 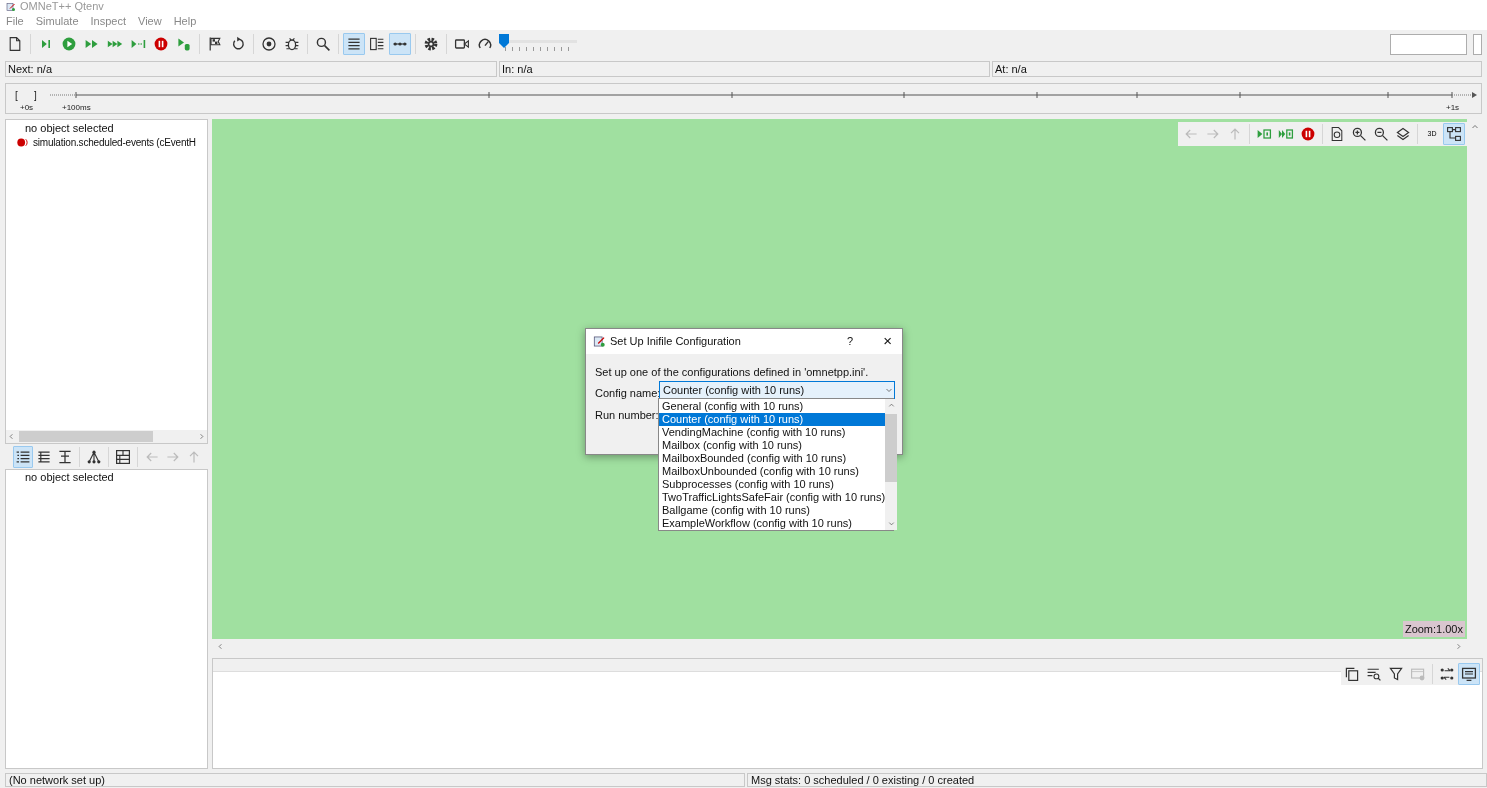 What do you see at coordinates (891, 405) in the screenshot?
I see `scroll-up-icon` at bounding box center [891, 405].